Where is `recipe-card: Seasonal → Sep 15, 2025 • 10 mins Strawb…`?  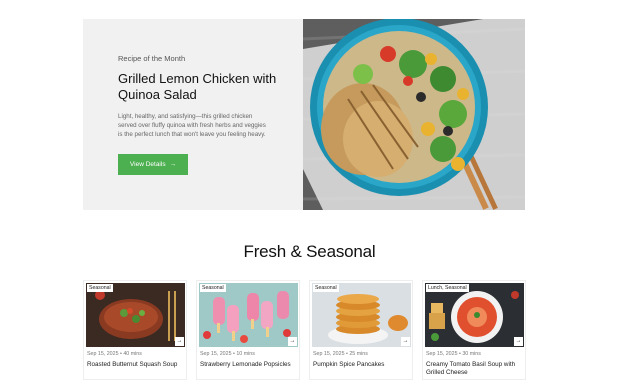 recipe-card: Seasonal → Sep 15, 2025 • 10 mins Strawb… is located at coordinates (248, 330).